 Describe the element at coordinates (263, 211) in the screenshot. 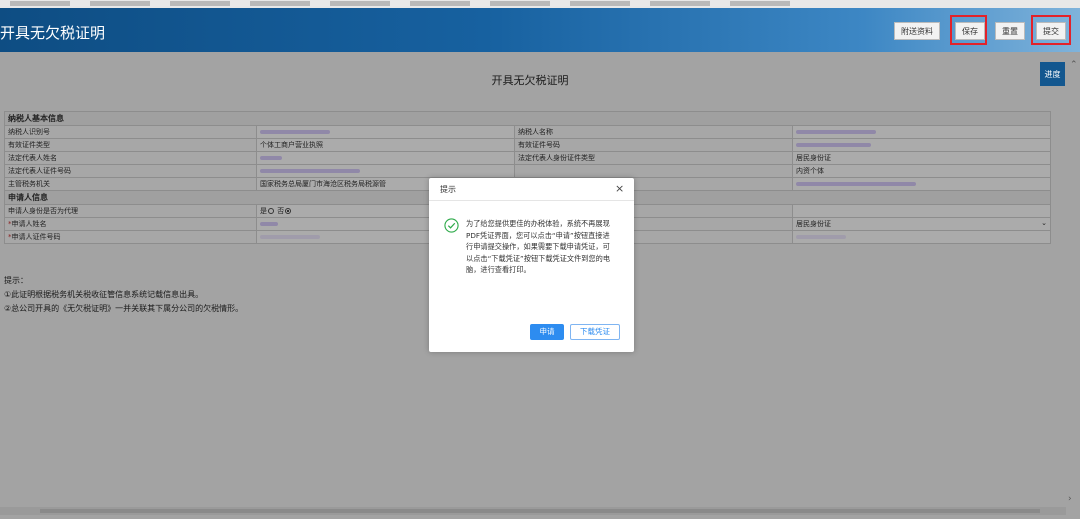

I see `agent-yes-label: 是` at that location.